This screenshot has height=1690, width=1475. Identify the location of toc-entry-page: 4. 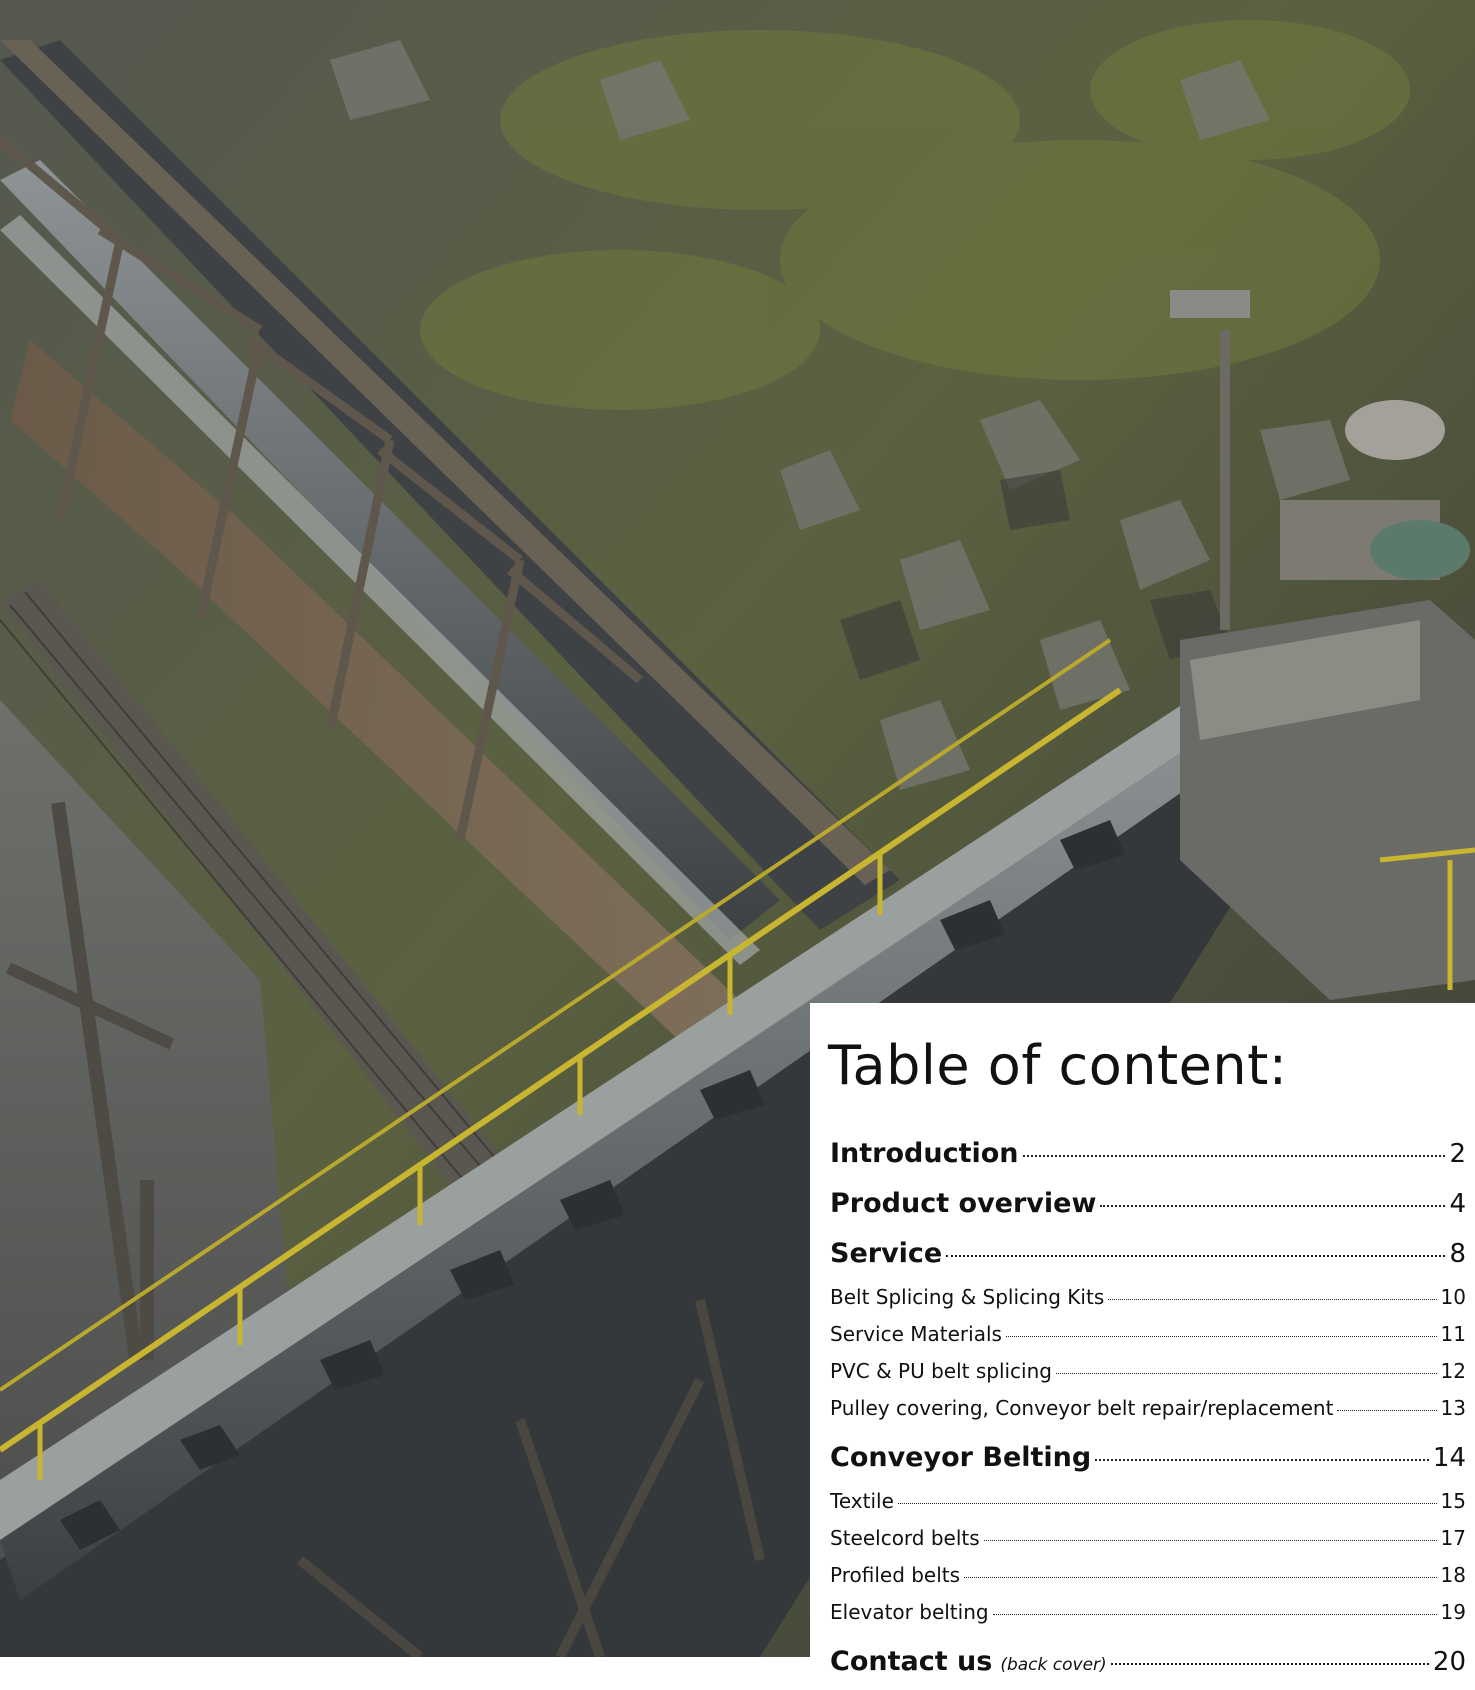
(1457, 1204).